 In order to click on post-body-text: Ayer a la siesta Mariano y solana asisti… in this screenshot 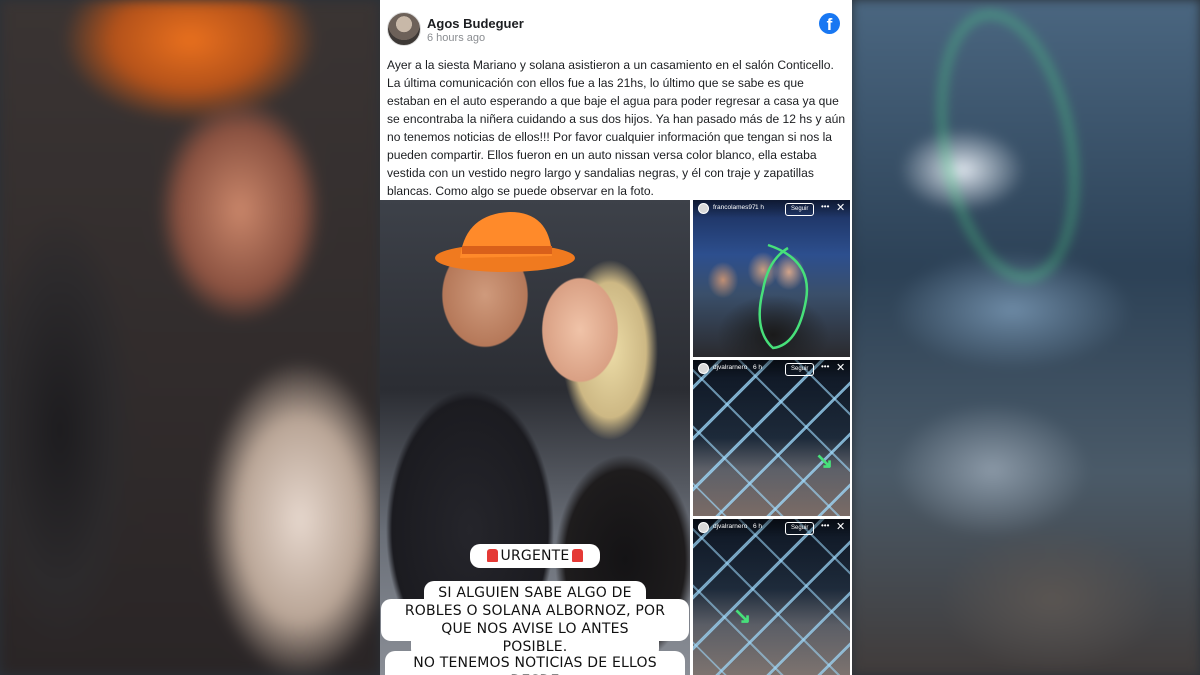, I will do `click(616, 128)`.